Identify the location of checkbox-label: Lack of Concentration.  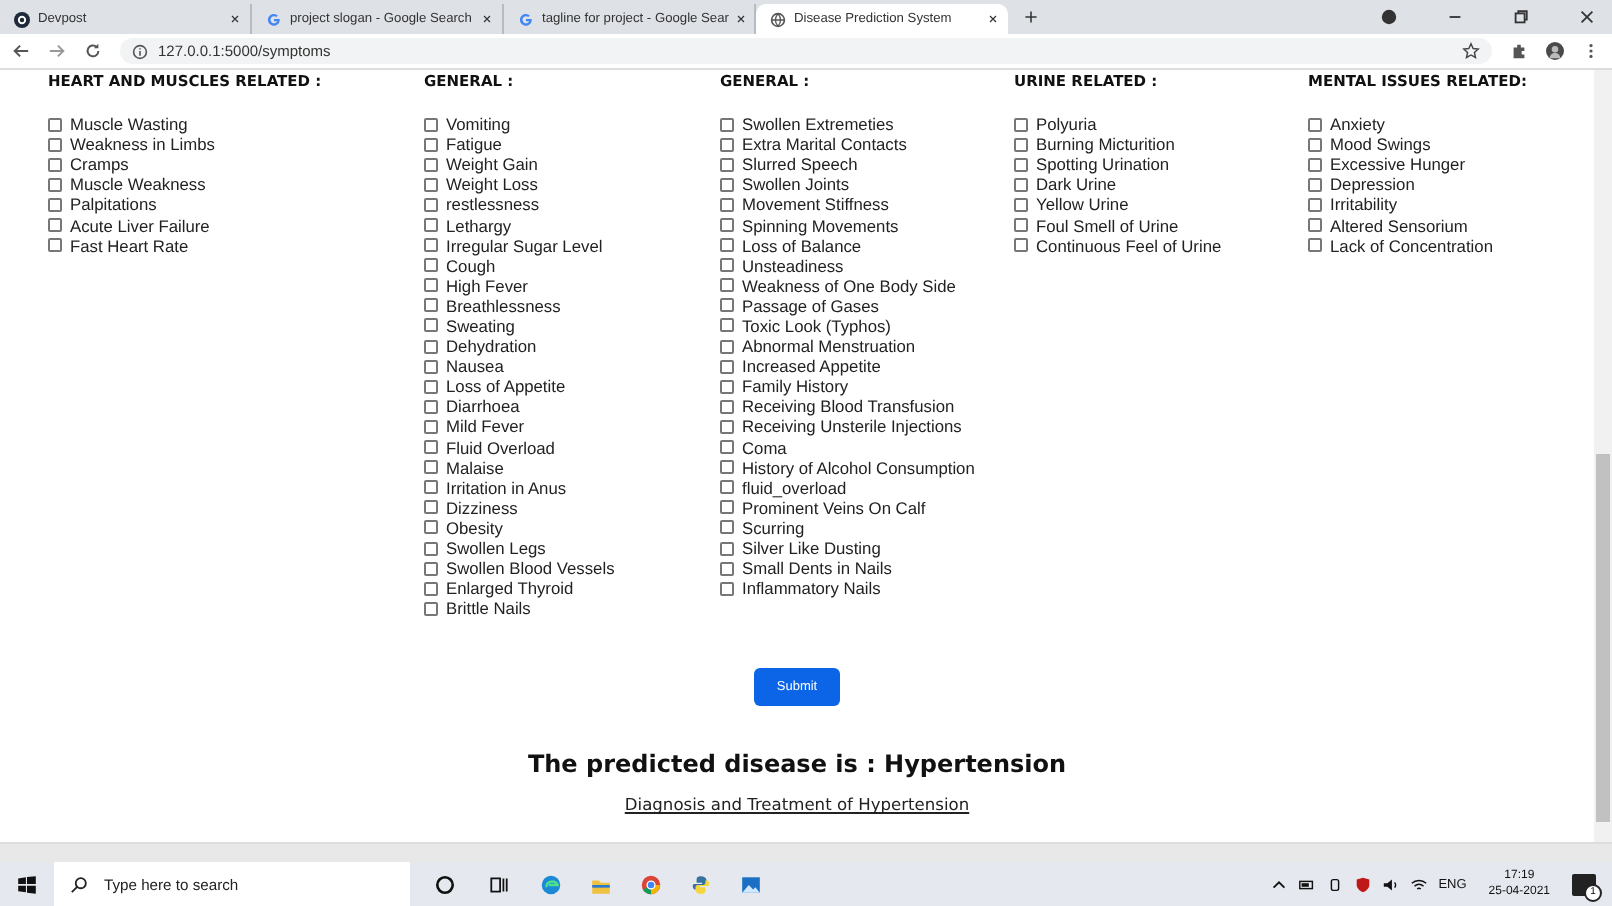
(1411, 245).